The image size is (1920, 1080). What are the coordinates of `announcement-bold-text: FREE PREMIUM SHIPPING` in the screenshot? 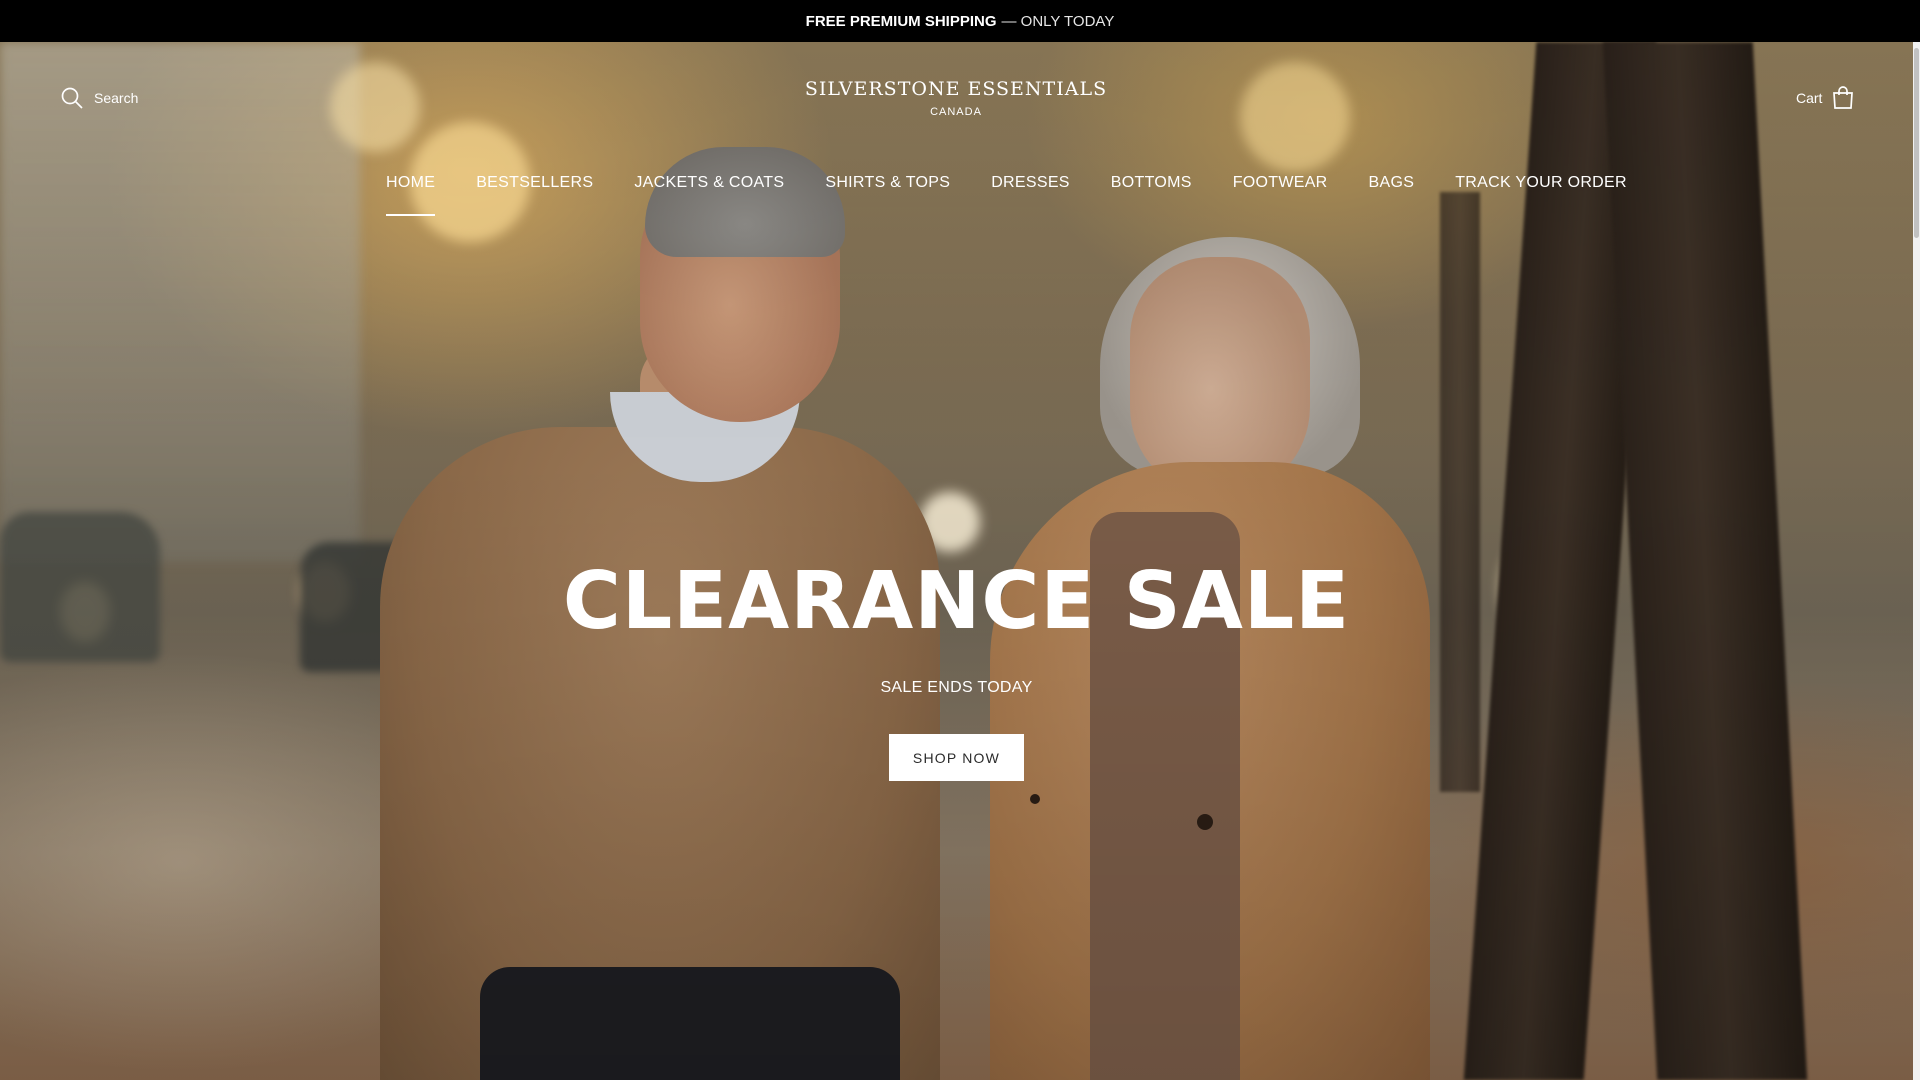 It's located at (901, 21).